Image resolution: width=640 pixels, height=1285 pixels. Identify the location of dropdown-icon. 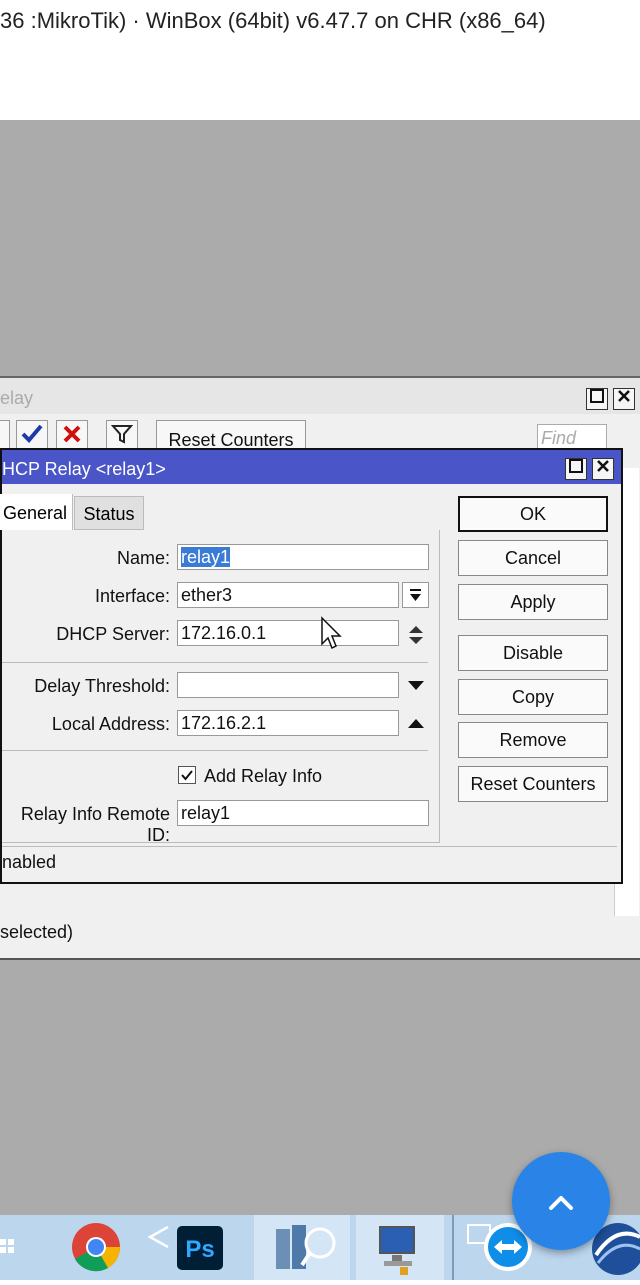
(415, 595).